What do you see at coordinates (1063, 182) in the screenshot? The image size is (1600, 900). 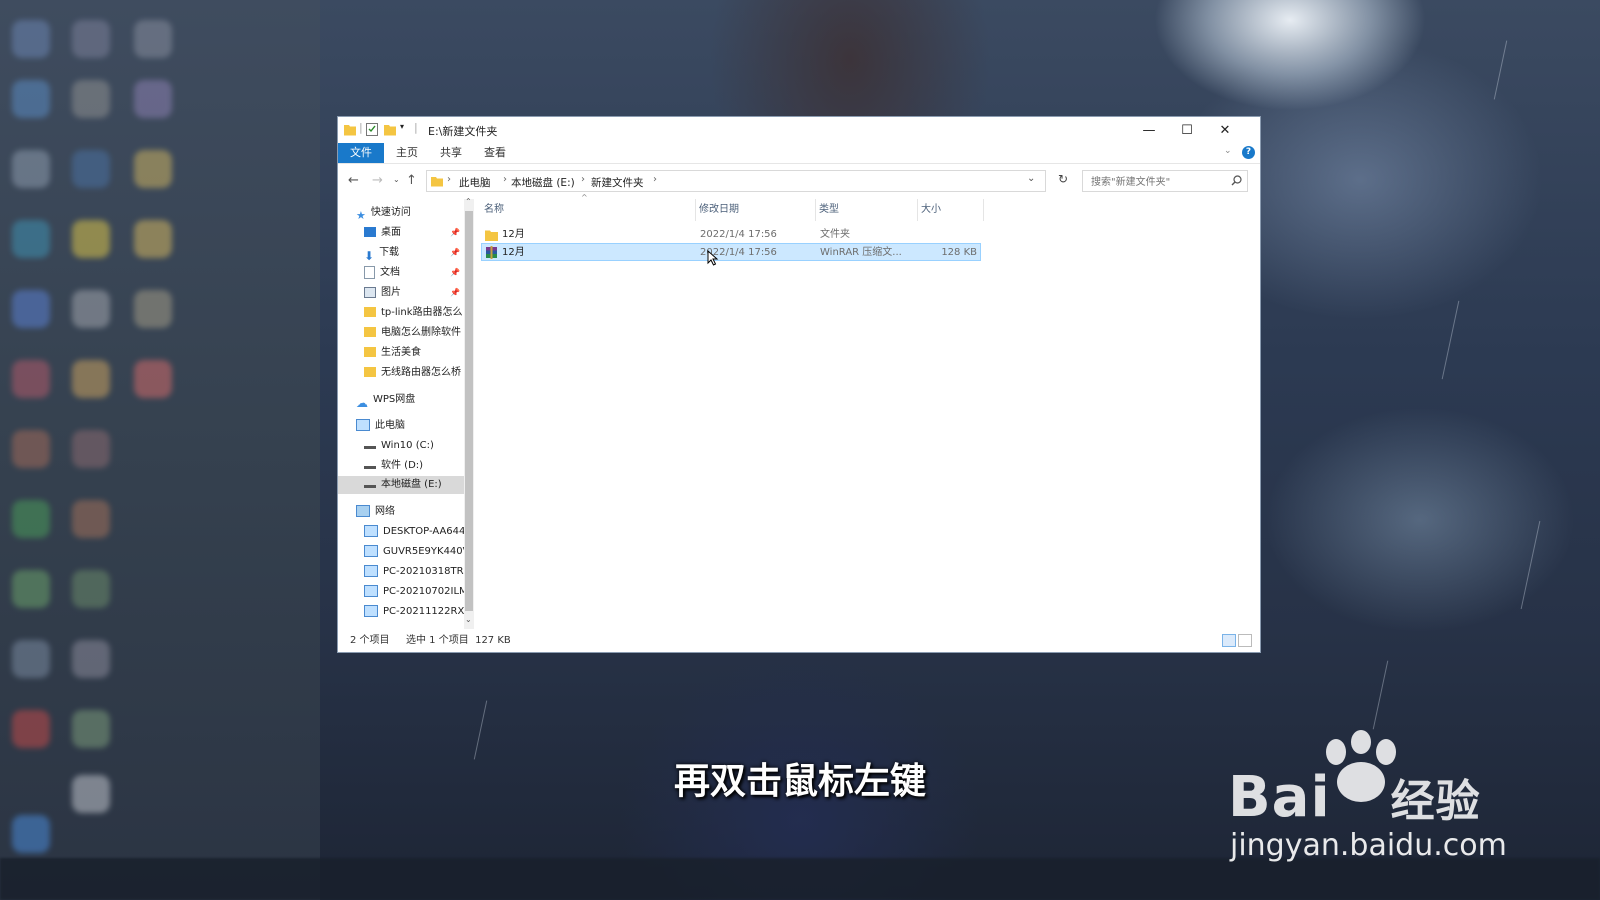 I see `refresh-icon: ↻` at bounding box center [1063, 182].